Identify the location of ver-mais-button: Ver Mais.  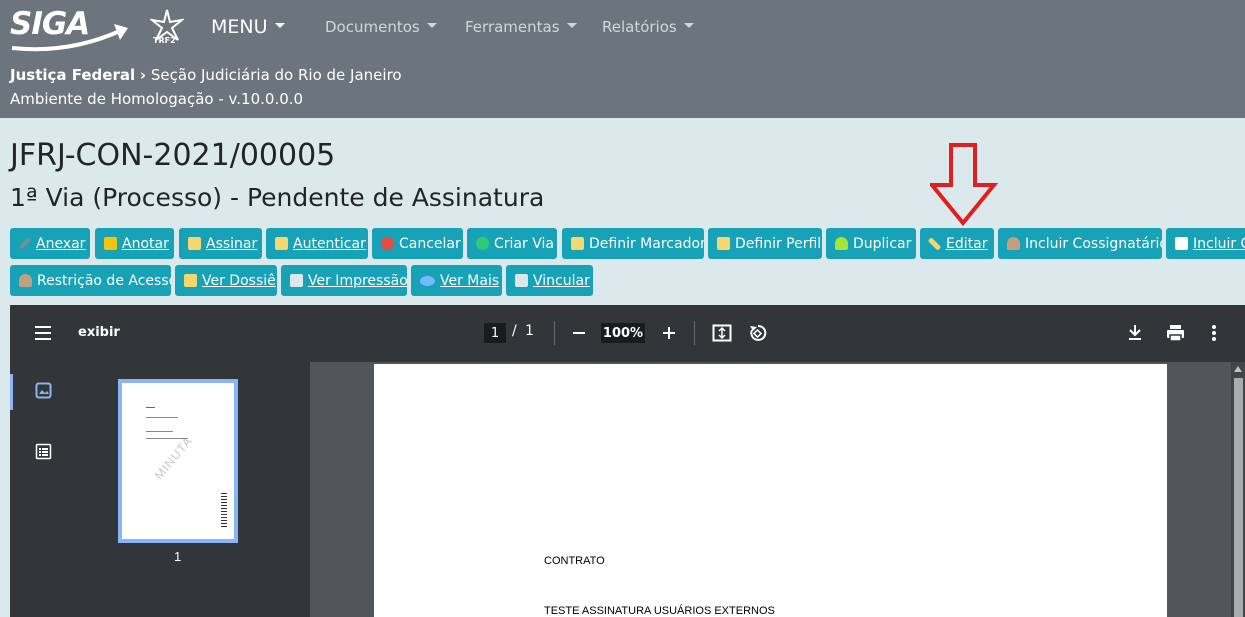
(456, 280).